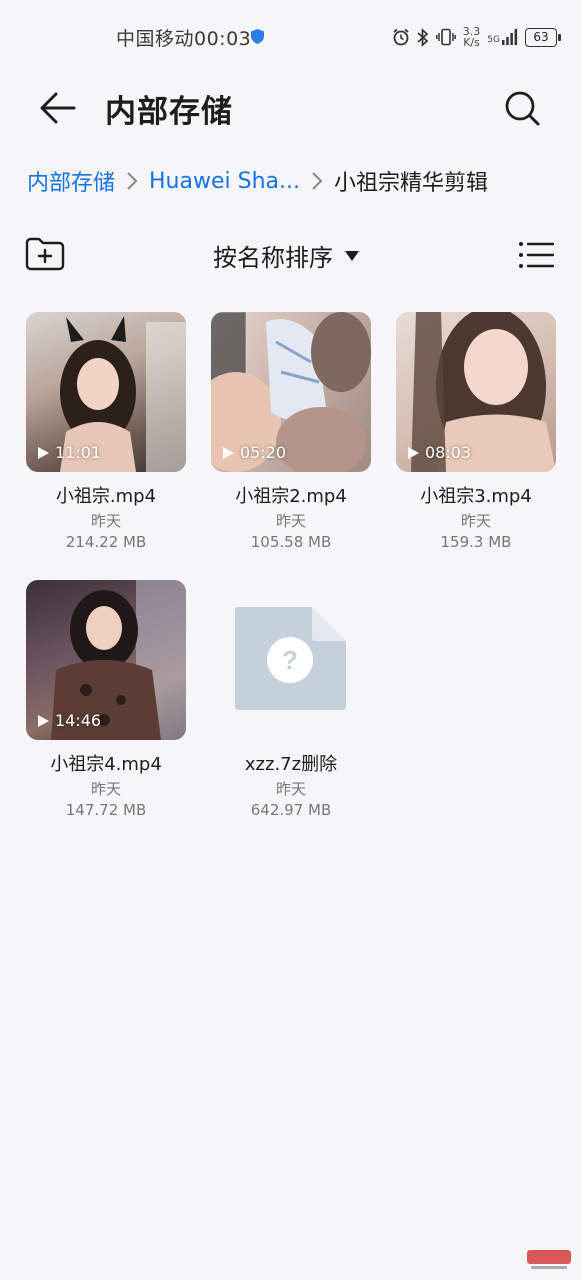 This screenshot has width=581, height=1280. I want to click on breadcrumb-current-folder: 小祖宗精华剪辑, so click(411, 183).